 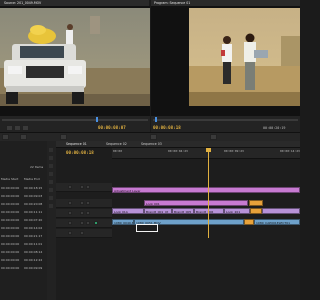 What do you see at coordinates (51, 174) in the screenshot?
I see `razor-tool-icon` at bounding box center [51, 174].